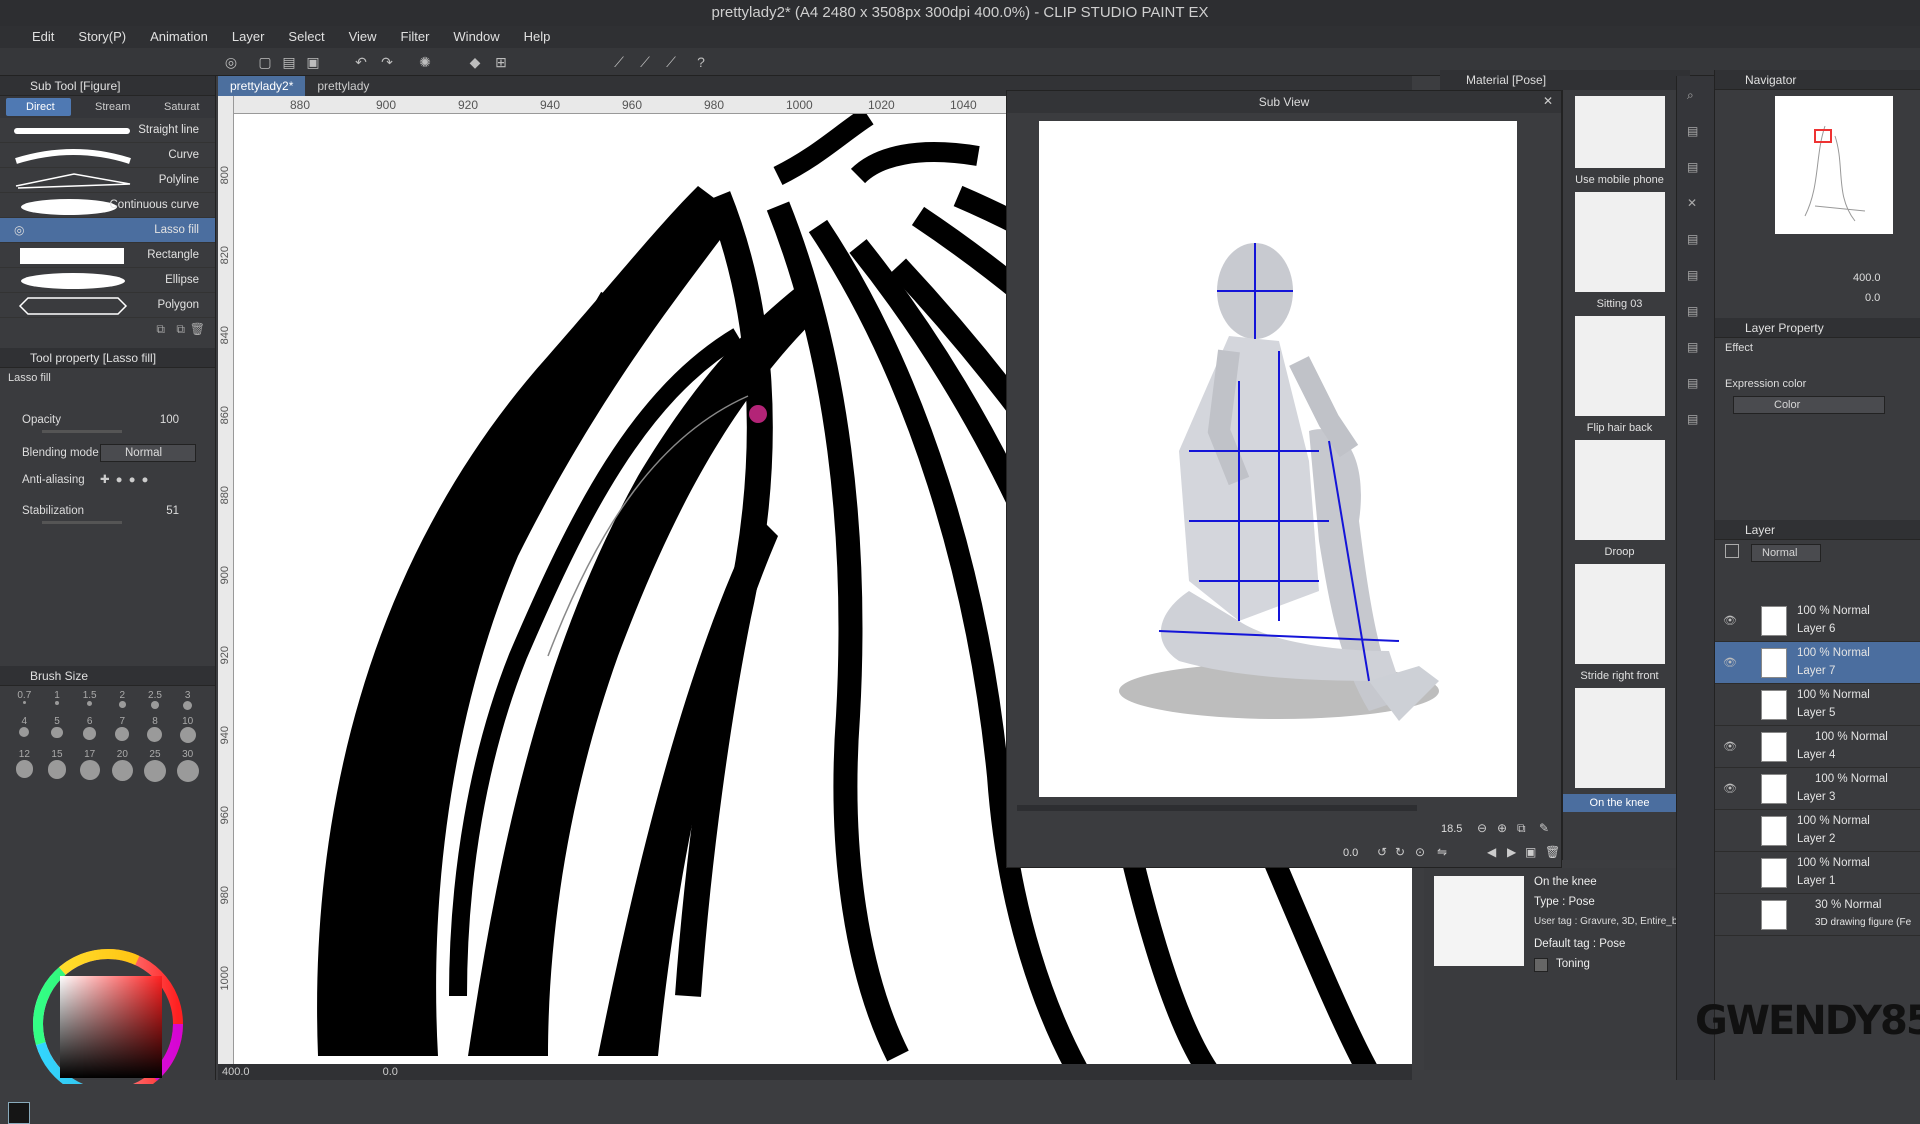 The height and width of the screenshot is (1124, 1920). What do you see at coordinates (475, 62) in the screenshot?
I see `fill-icon: ◆` at bounding box center [475, 62].